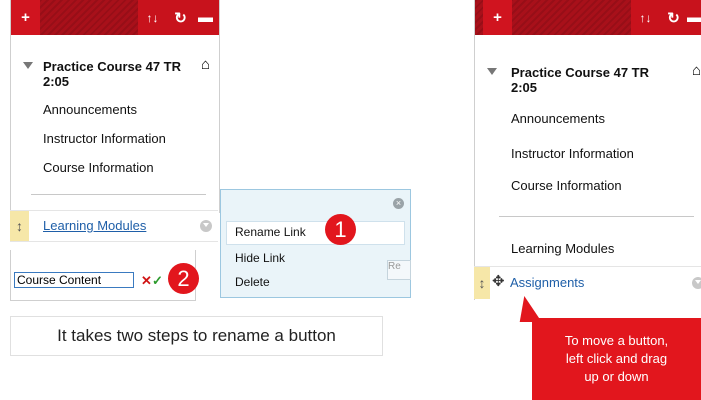  What do you see at coordinates (398, 203) in the screenshot?
I see `close-icon: ×` at bounding box center [398, 203].